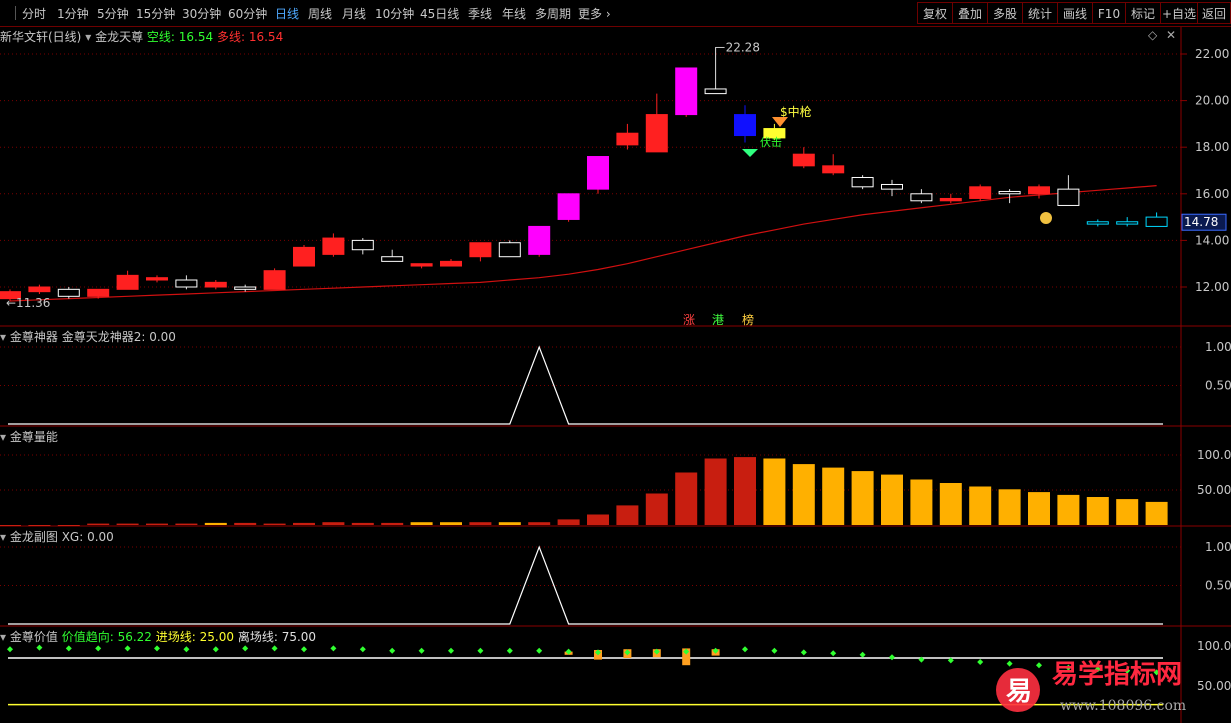 The image size is (1231, 723). I want to click on duo-label: 多线:, so click(231, 37).